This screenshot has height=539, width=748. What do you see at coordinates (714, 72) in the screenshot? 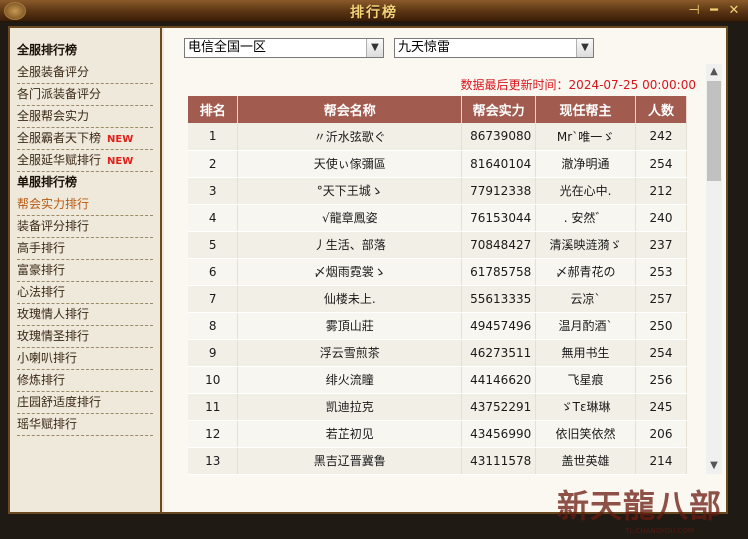
I see `scroll-up-icon: ▲` at bounding box center [714, 72].